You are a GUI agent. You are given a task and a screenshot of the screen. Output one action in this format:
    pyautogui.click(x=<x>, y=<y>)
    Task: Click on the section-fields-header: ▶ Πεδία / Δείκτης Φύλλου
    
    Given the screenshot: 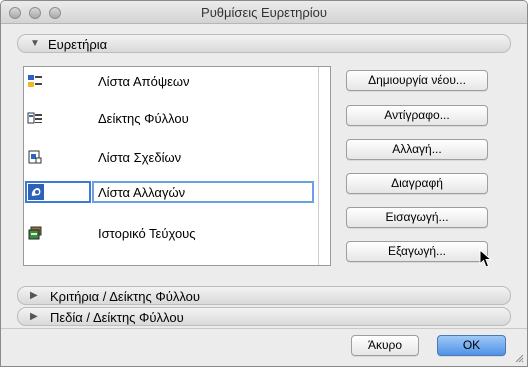 What is the action you would take?
    pyautogui.click(x=264, y=316)
    